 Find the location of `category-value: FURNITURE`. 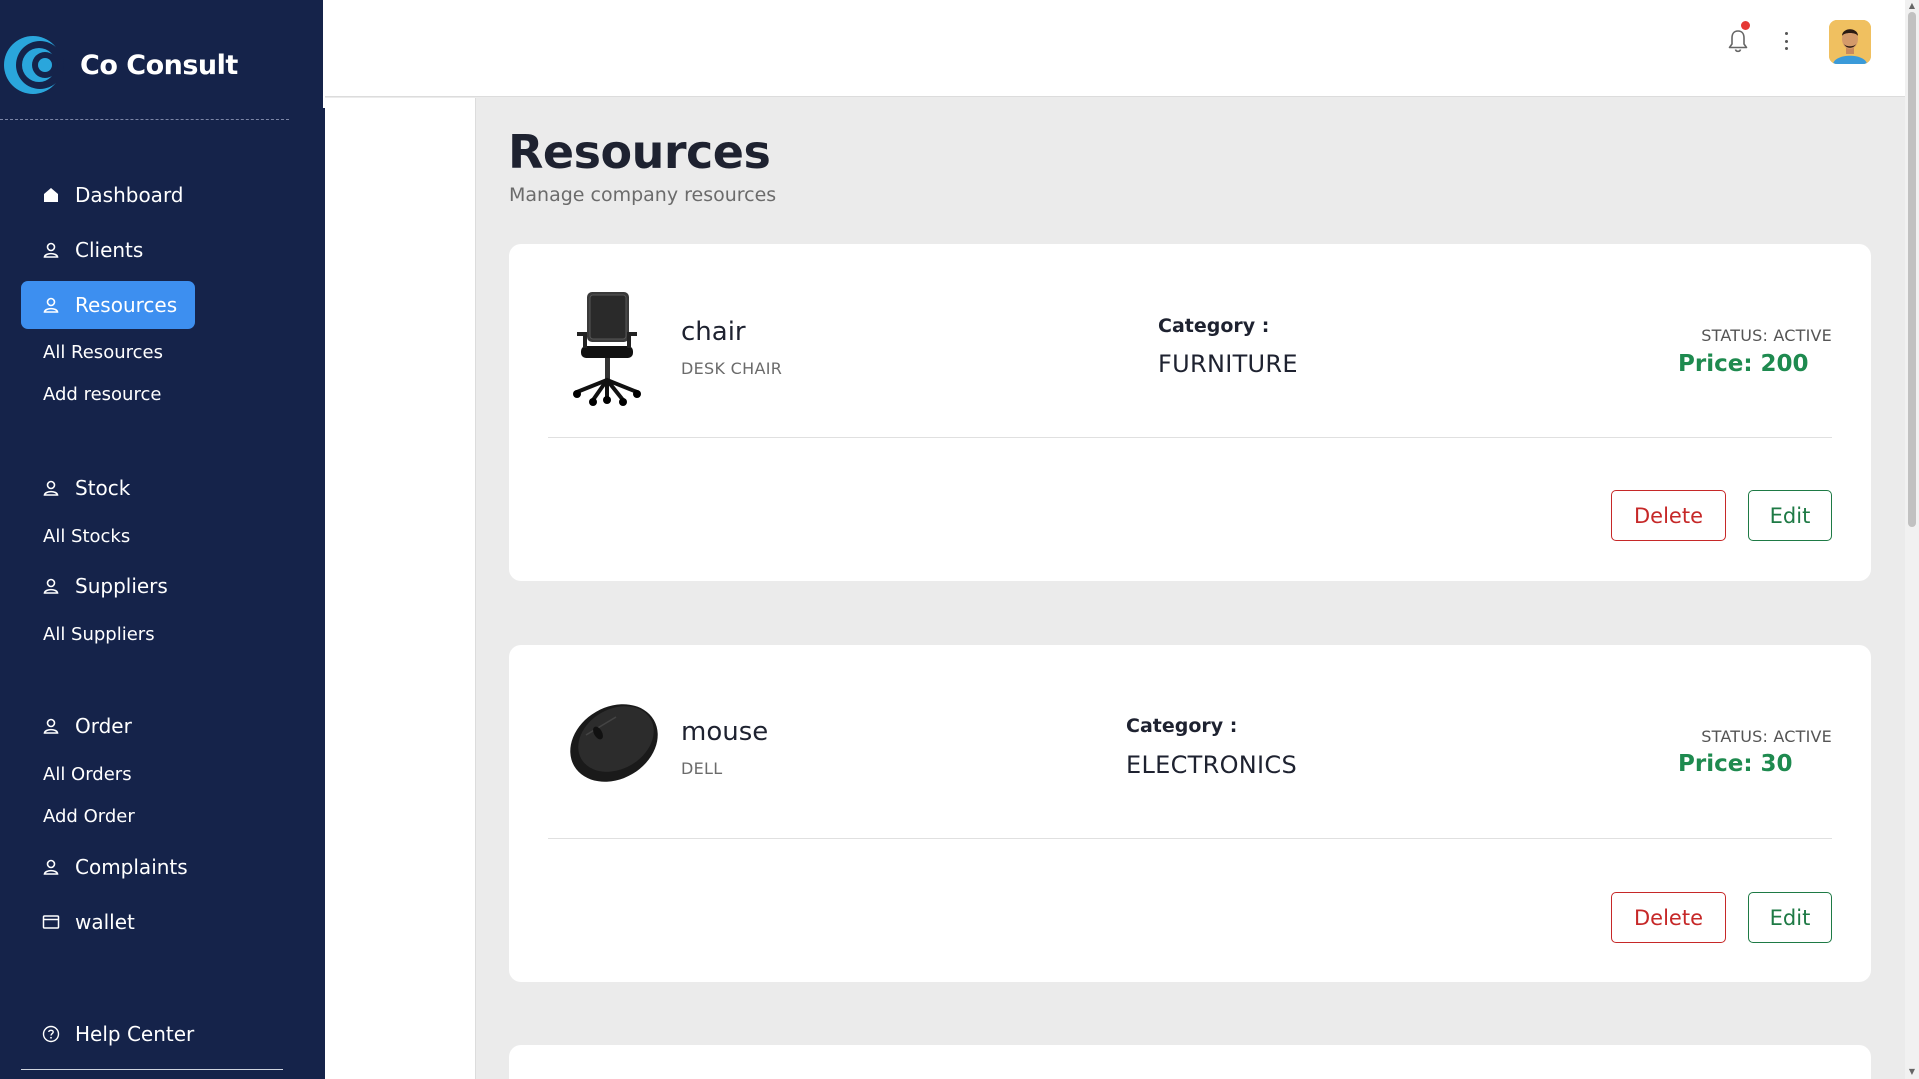

category-value: FURNITURE is located at coordinates (1228, 364).